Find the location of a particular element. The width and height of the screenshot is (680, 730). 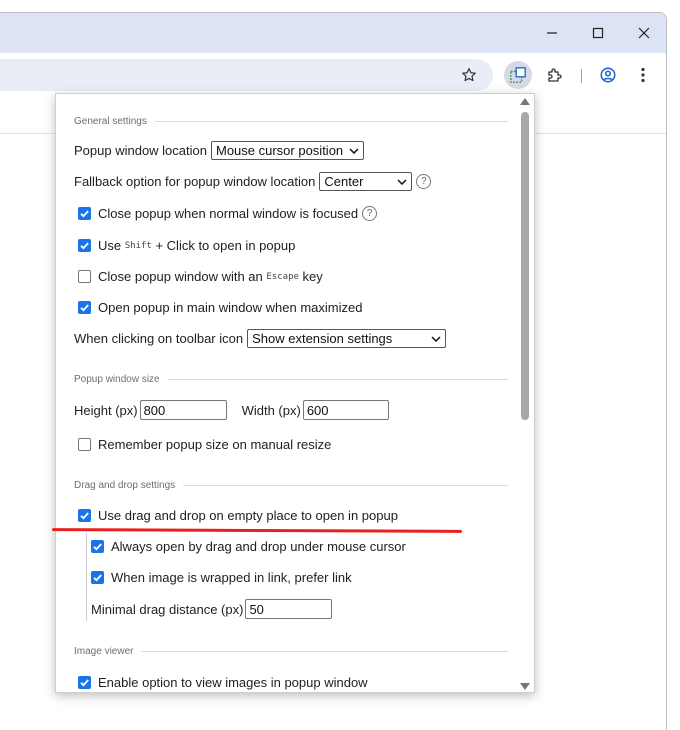

shift-click-label-post: + Click to open in popup is located at coordinates (225, 245).